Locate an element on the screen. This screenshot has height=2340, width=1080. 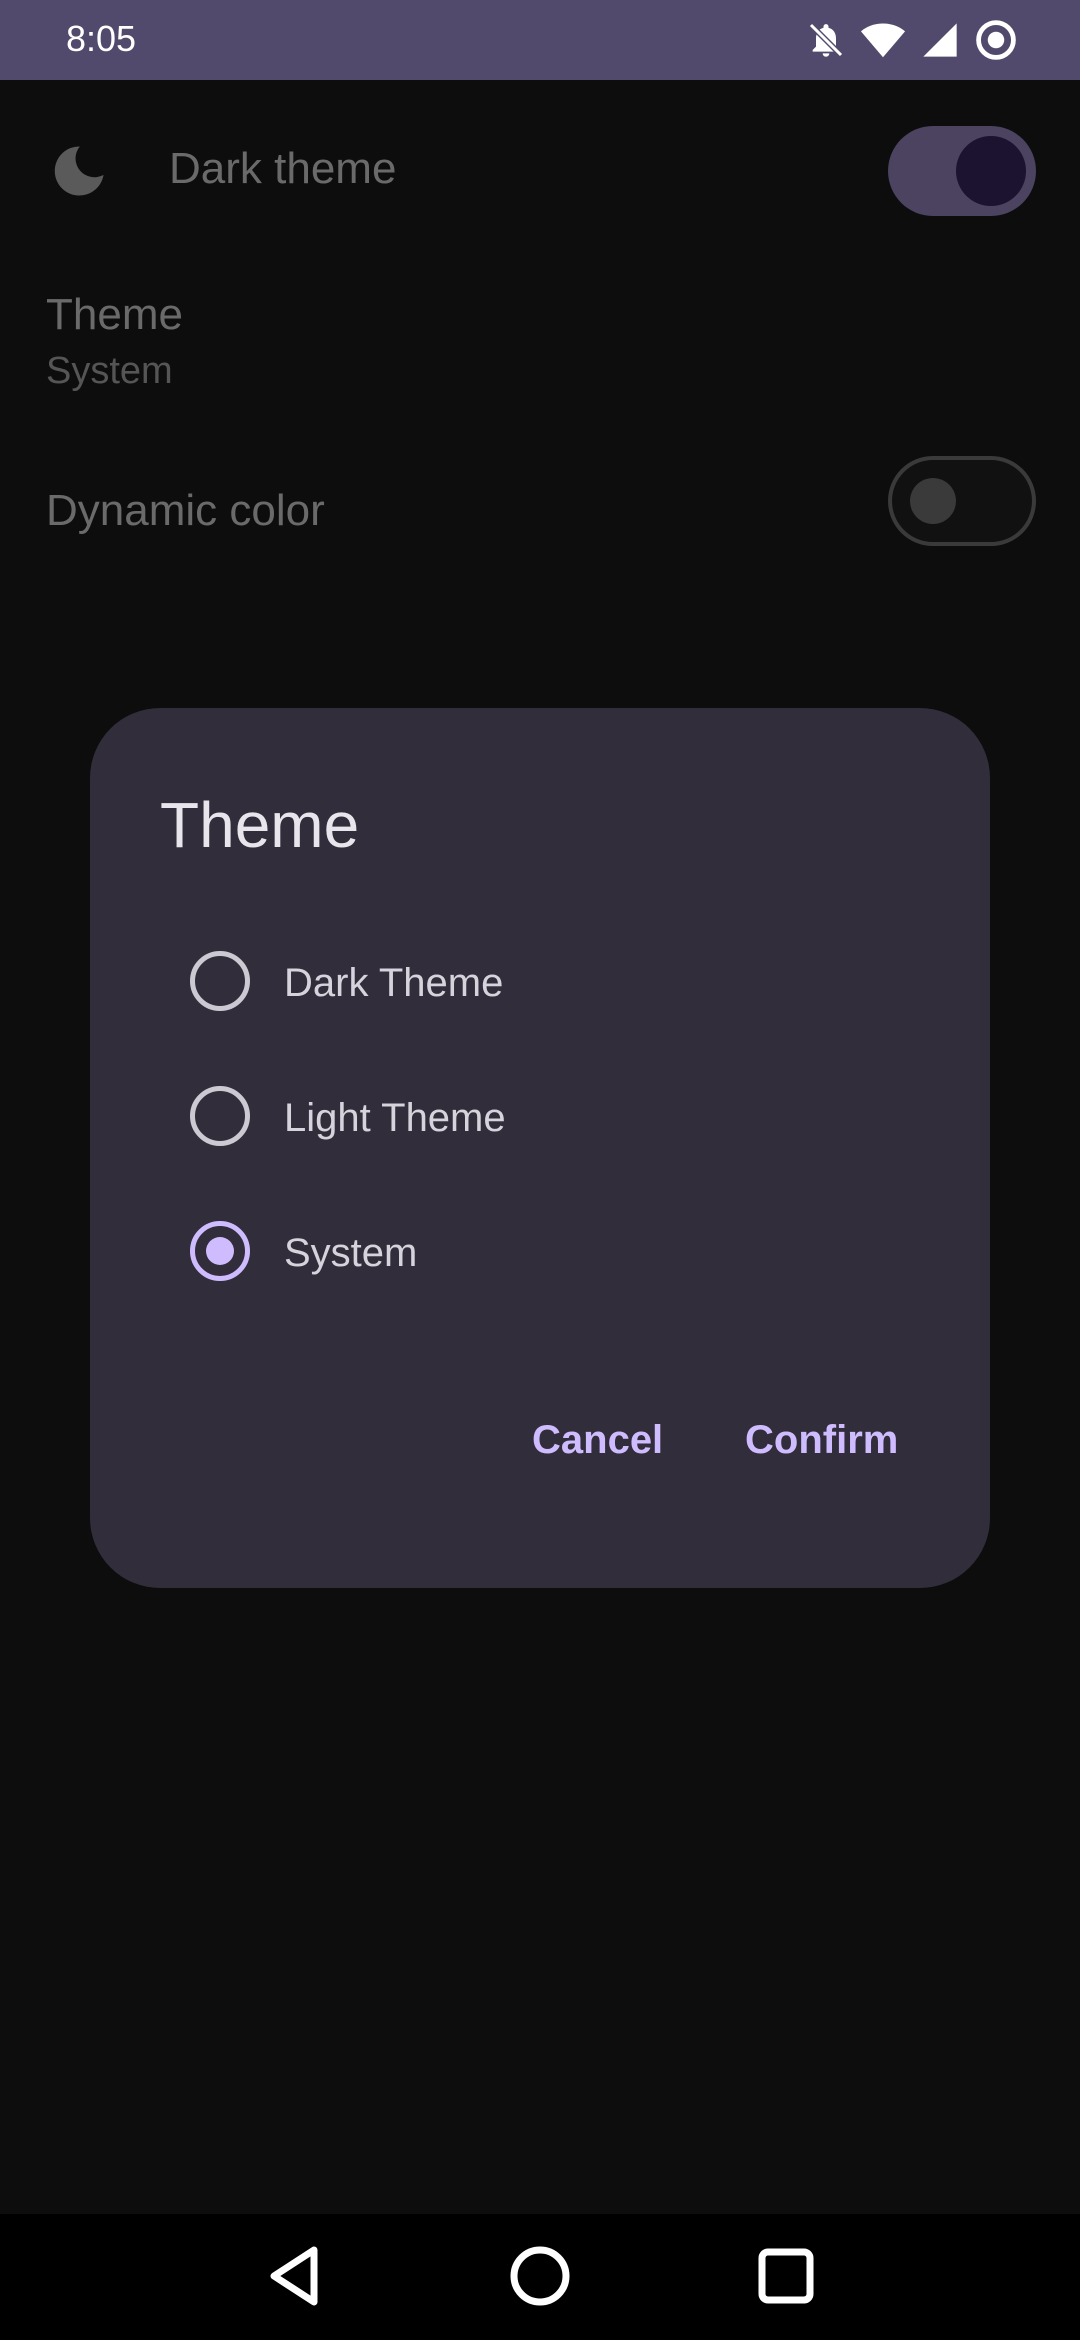
radio-option-system: System is located at coordinates (540, 1251).